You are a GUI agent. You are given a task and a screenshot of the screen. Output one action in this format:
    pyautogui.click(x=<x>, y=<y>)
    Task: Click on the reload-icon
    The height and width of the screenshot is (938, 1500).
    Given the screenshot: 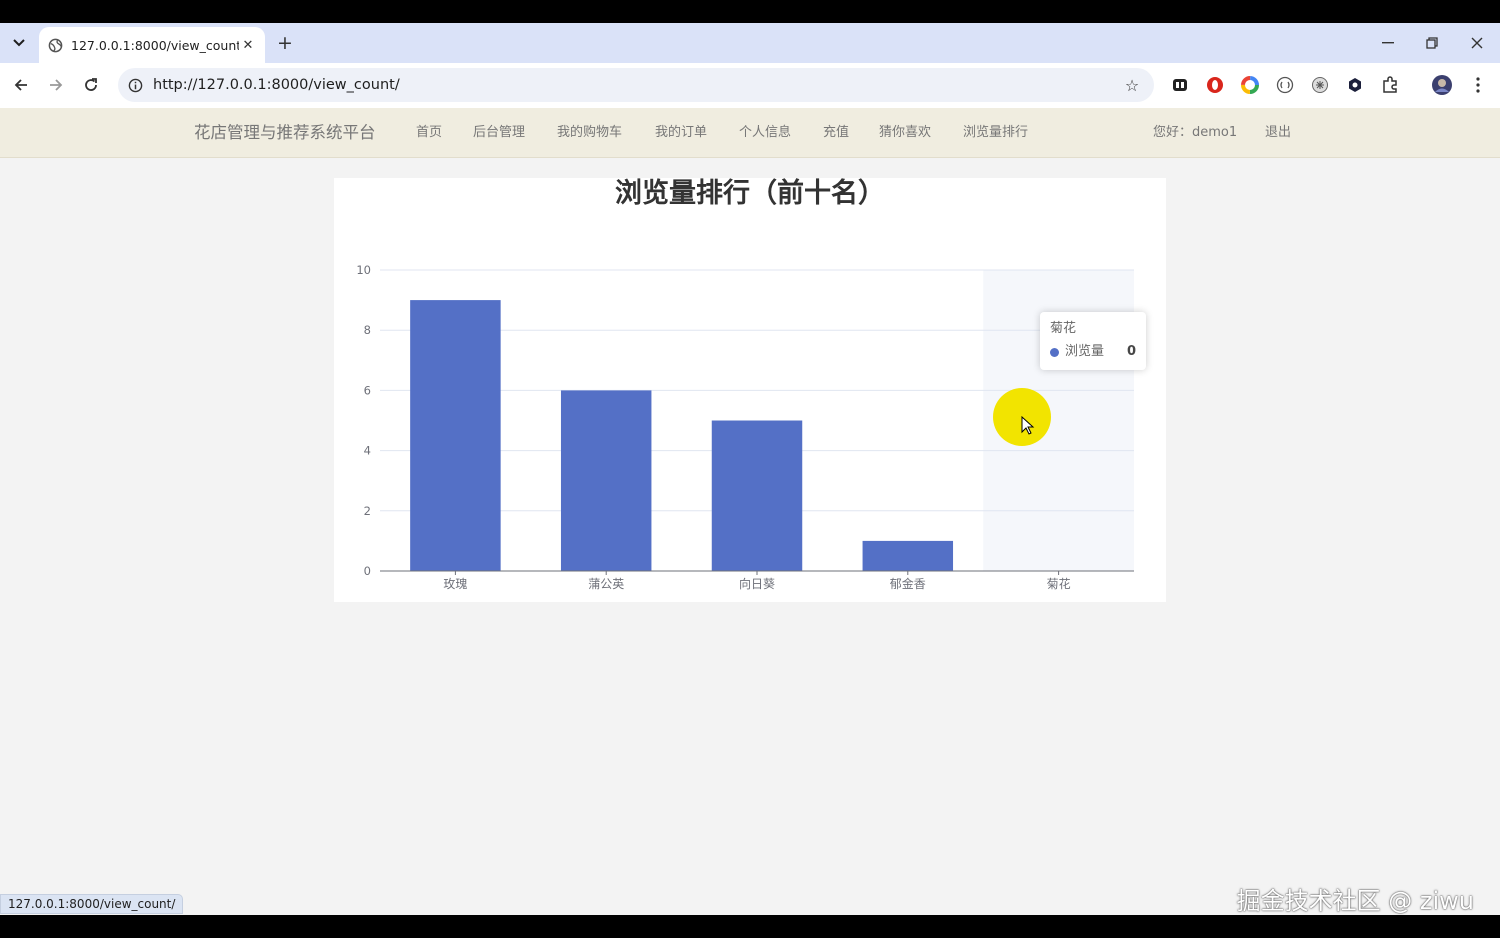 What is the action you would take?
    pyautogui.click(x=91, y=85)
    